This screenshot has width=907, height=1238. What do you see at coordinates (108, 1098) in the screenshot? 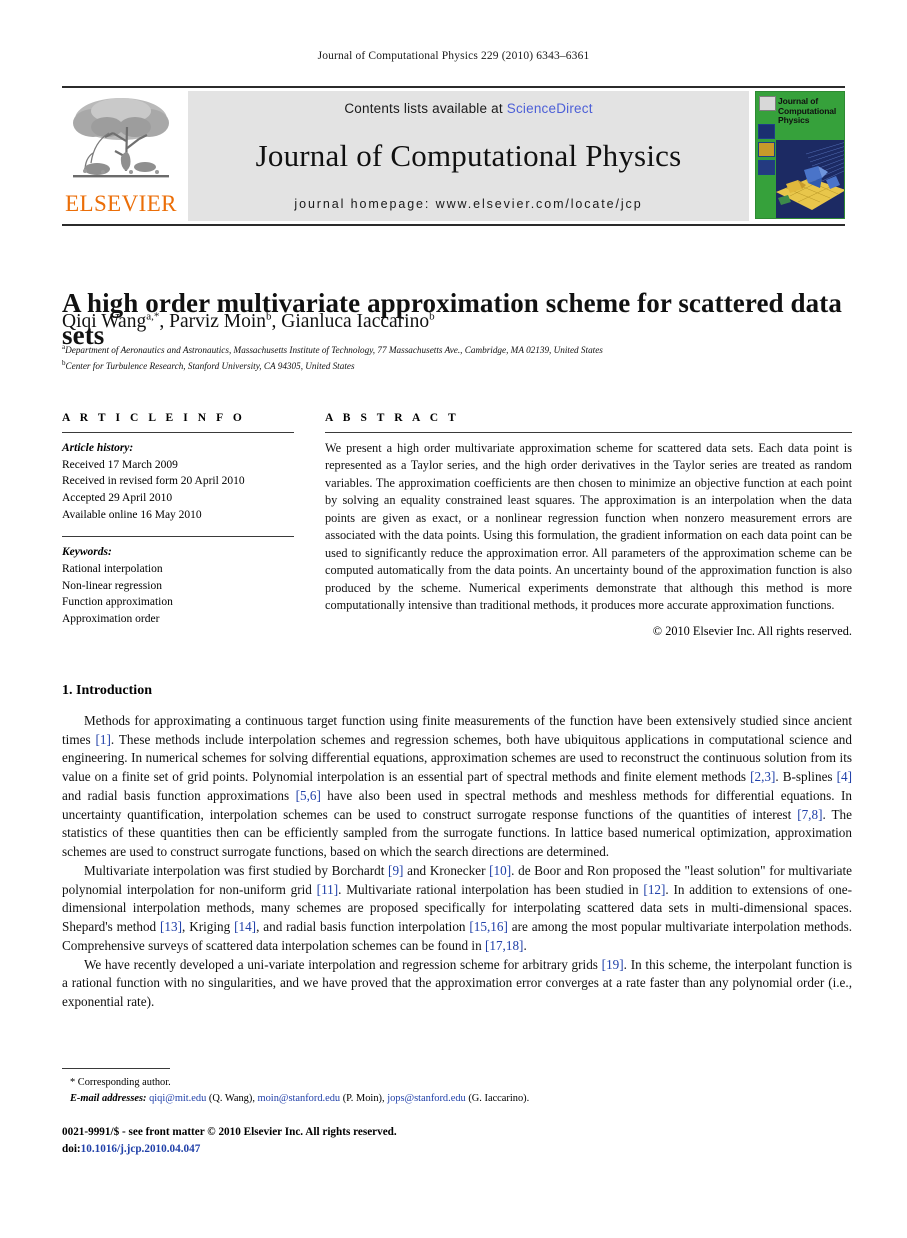
I see `email-label: E-mail addresses:` at bounding box center [108, 1098].